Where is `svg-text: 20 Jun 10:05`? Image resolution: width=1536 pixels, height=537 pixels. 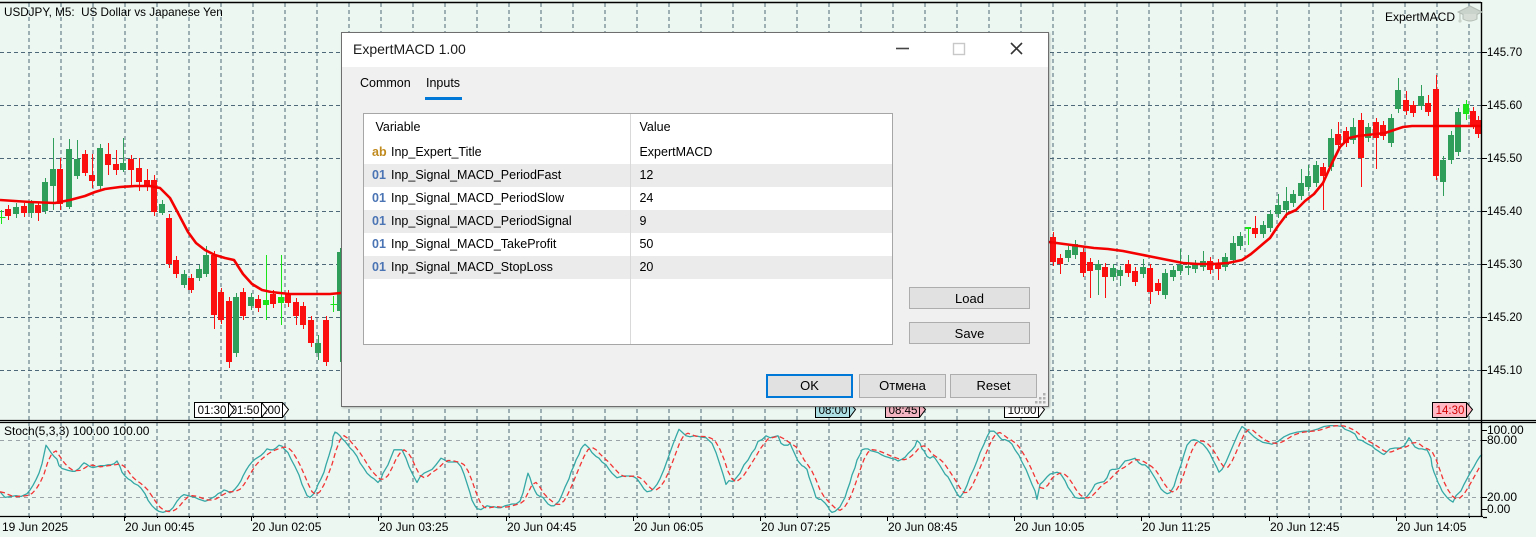
svg-text: 20 Jun 10:05 is located at coordinates (1050, 527).